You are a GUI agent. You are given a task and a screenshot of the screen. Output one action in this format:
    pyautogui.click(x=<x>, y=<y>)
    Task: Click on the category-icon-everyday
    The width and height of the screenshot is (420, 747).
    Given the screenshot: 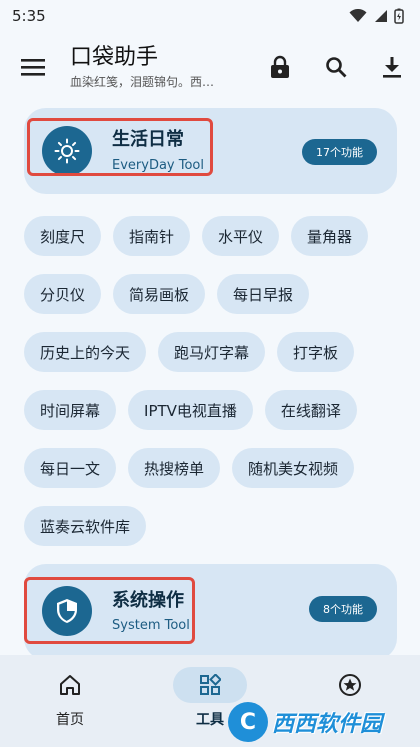 What is the action you would take?
    pyautogui.click(x=67, y=151)
    